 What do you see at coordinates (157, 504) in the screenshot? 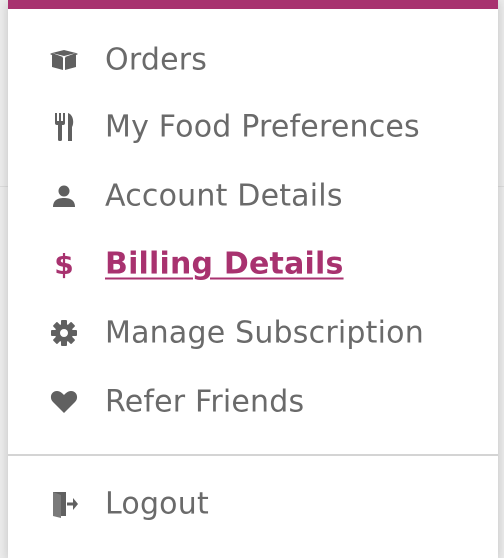
I see `logout-label: Logout` at bounding box center [157, 504].